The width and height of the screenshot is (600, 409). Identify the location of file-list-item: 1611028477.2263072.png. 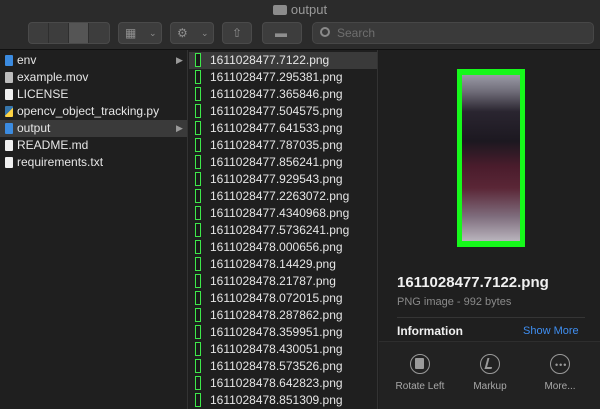
(283, 196).